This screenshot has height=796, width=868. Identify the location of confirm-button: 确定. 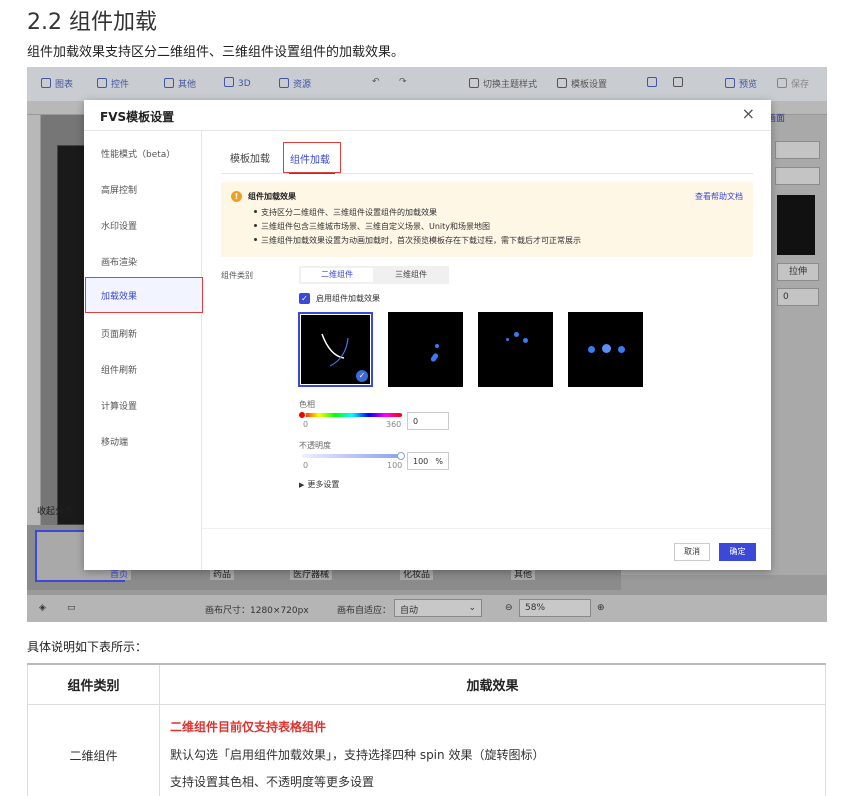
(737, 552).